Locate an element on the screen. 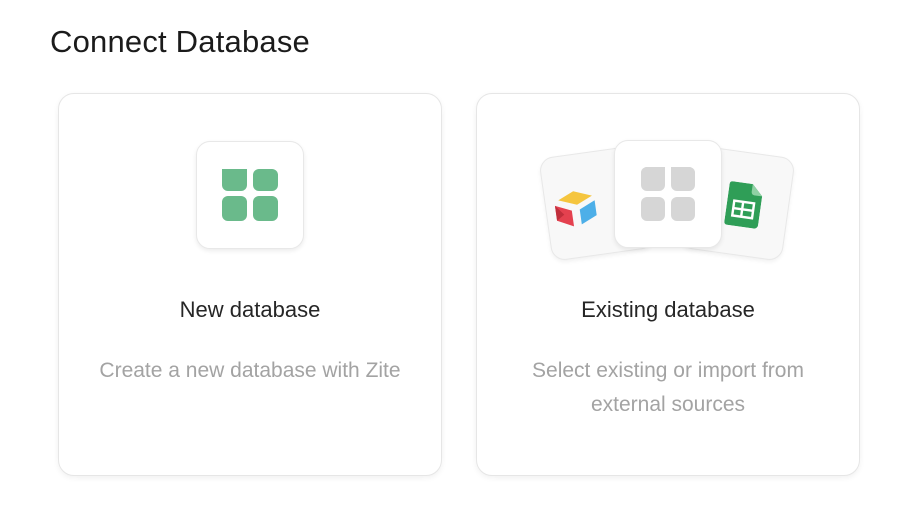 The height and width of the screenshot is (508, 922). existing-database-title: Existing database is located at coordinates (668, 309).